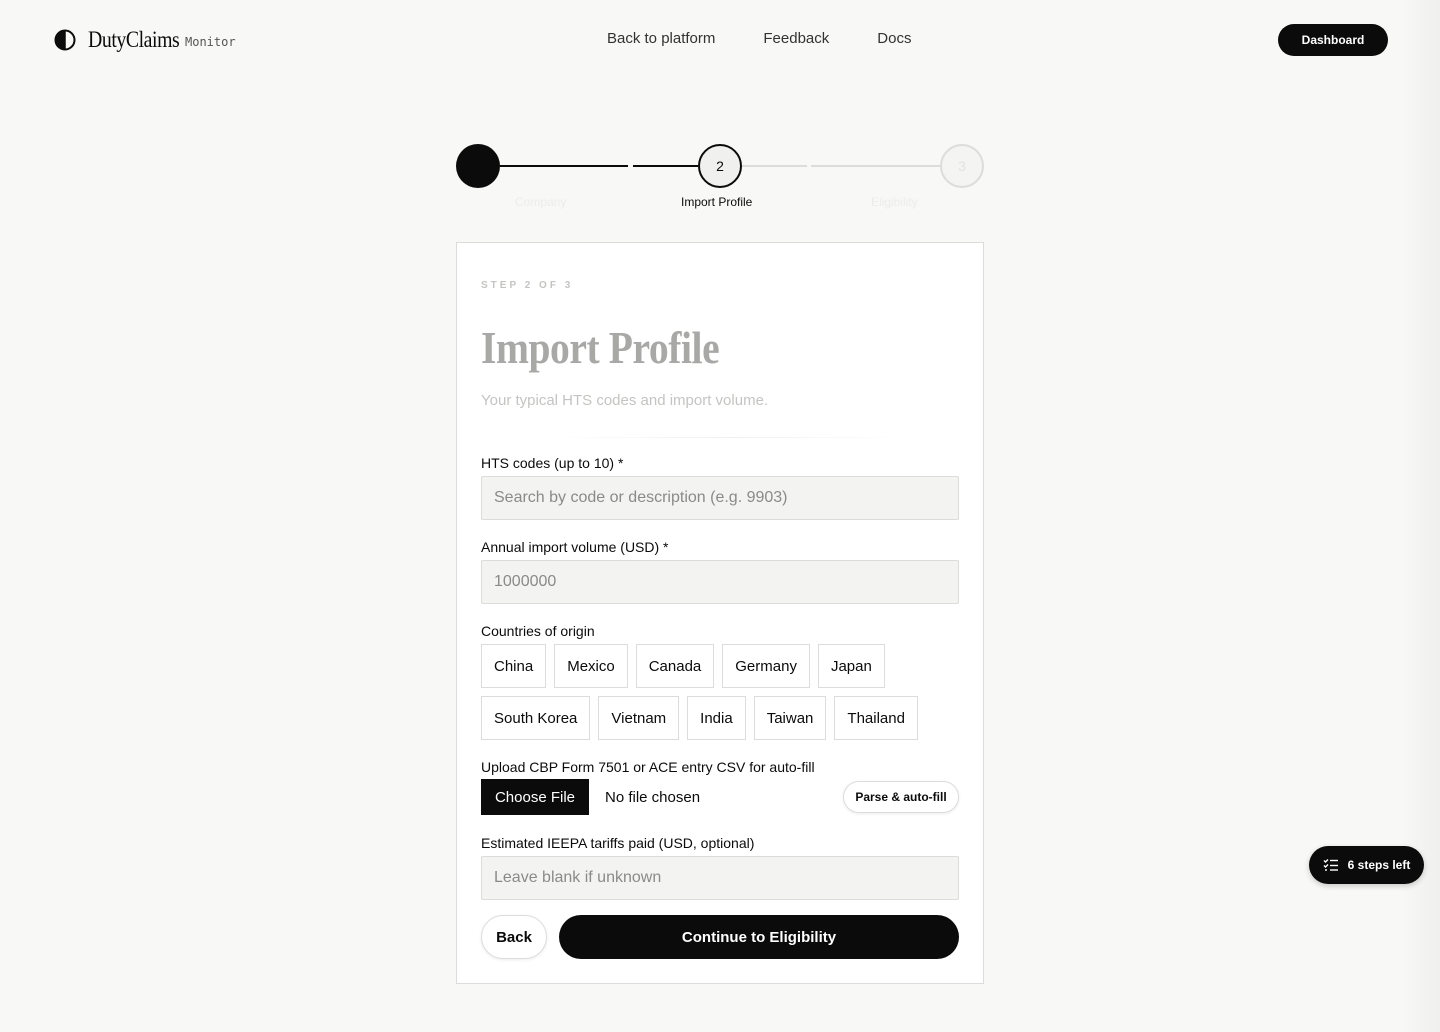 Image resolution: width=1440 pixels, height=1032 pixels. What do you see at coordinates (720, 666) in the screenshot?
I see `countries-row-1: China Mexico Canada Germany Japan` at bounding box center [720, 666].